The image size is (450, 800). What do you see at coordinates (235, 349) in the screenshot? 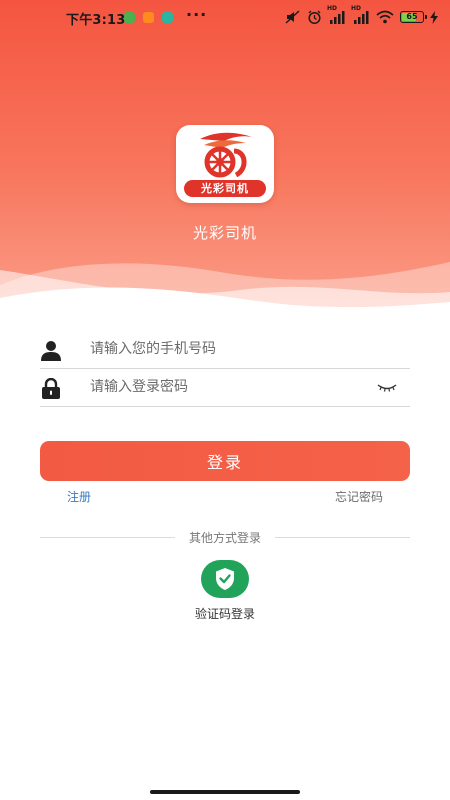
I see `phone-input` at bounding box center [235, 349].